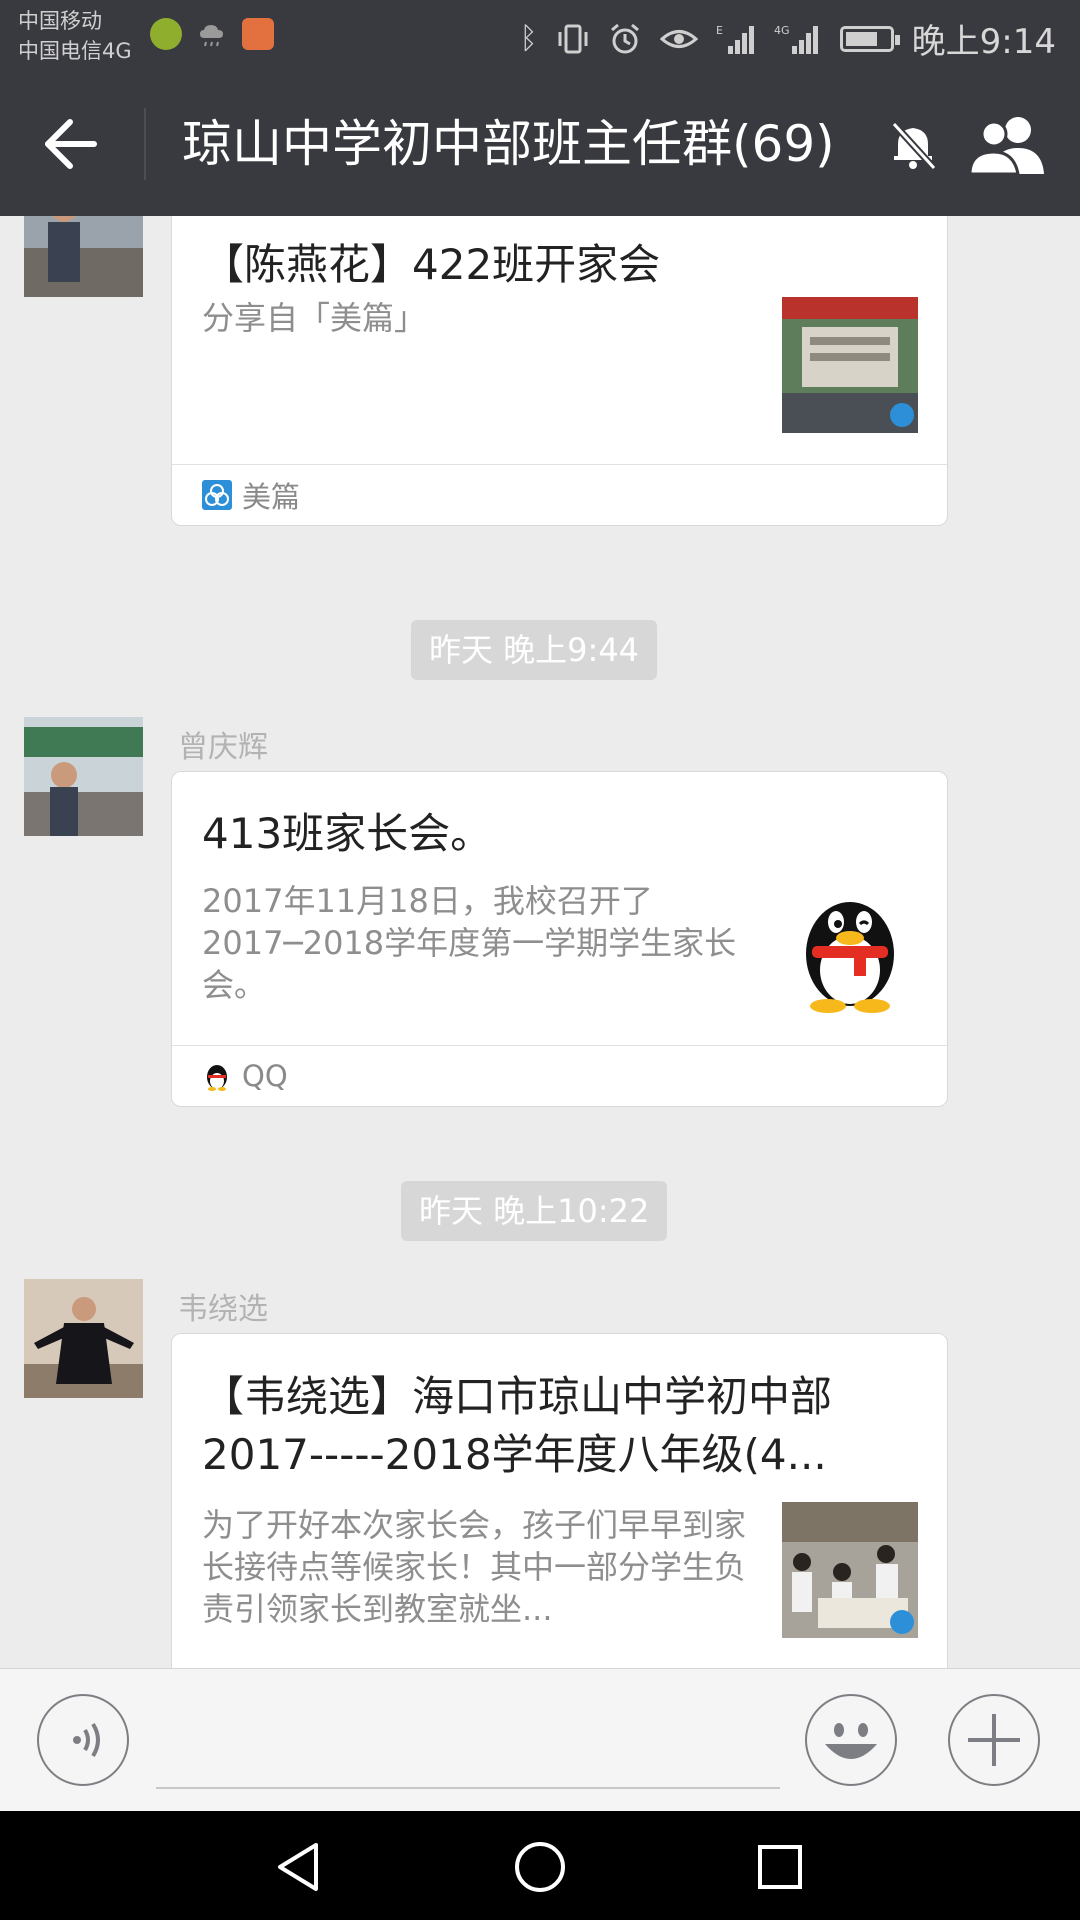 Image resolution: width=1080 pixels, height=1920 pixels. What do you see at coordinates (314, 318) in the screenshot?
I see `card-description: 分享自「美篇」` at bounding box center [314, 318].